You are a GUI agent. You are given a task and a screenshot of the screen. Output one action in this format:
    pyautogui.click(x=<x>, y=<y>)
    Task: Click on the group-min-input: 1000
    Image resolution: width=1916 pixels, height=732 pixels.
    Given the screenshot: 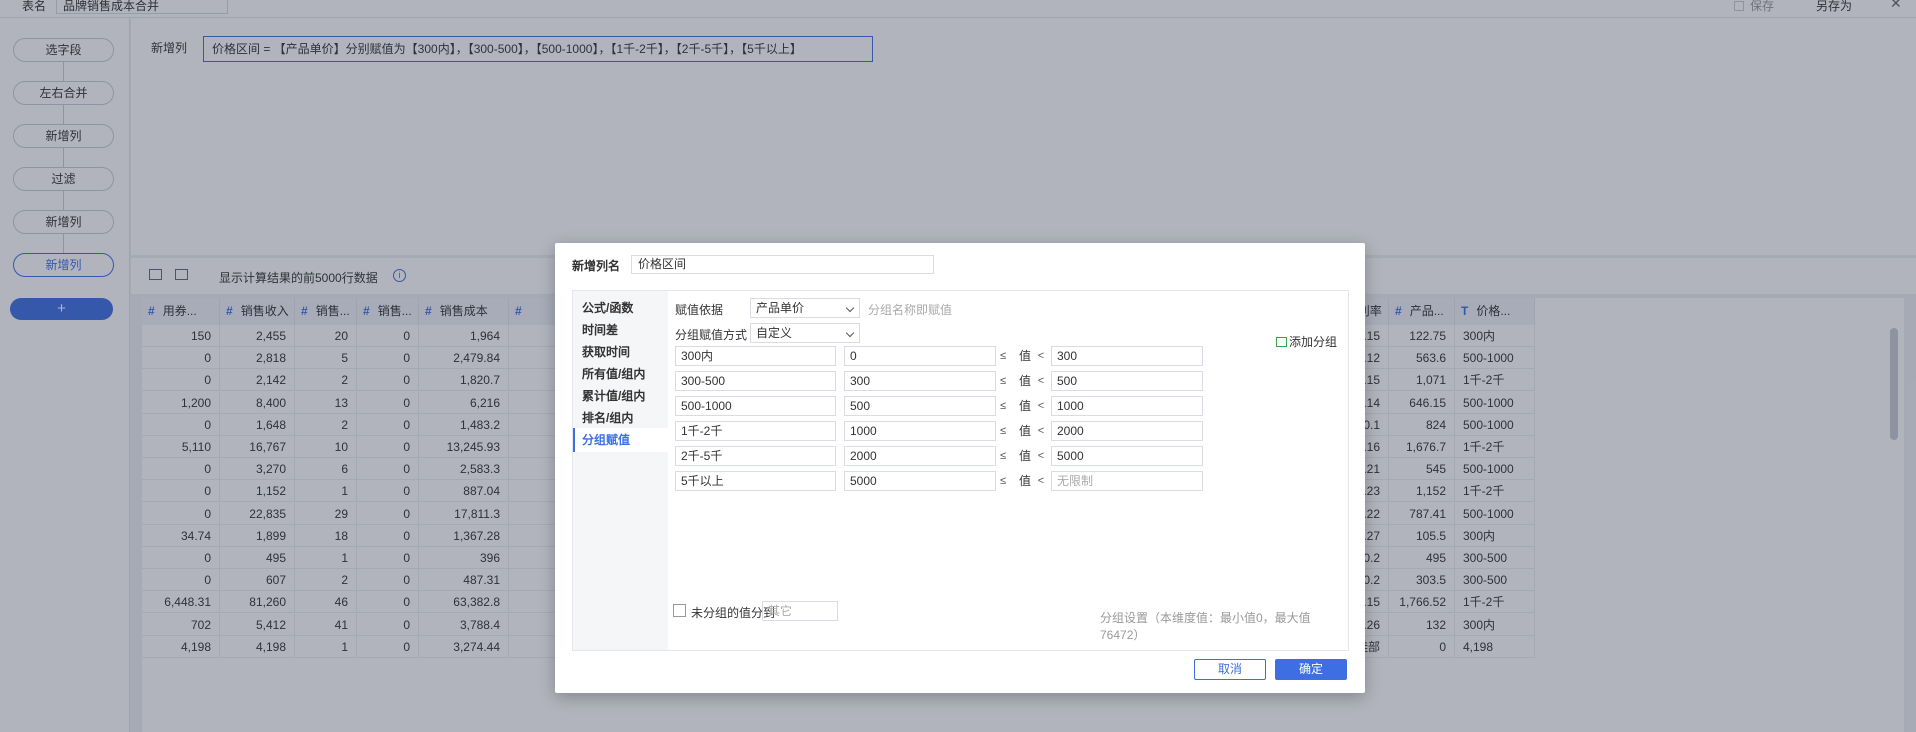 What is the action you would take?
    pyautogui.click(x=920, y=431)
    